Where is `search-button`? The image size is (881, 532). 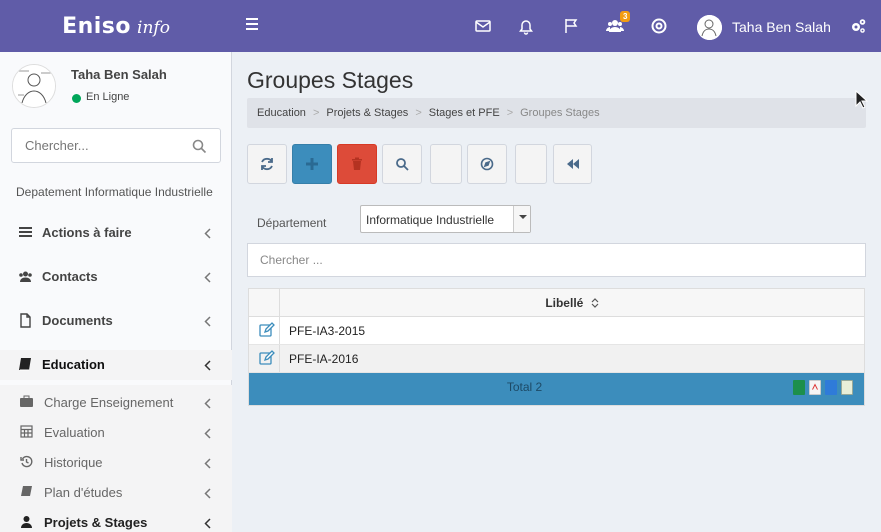
search-button is located at coordinates (402, 164).